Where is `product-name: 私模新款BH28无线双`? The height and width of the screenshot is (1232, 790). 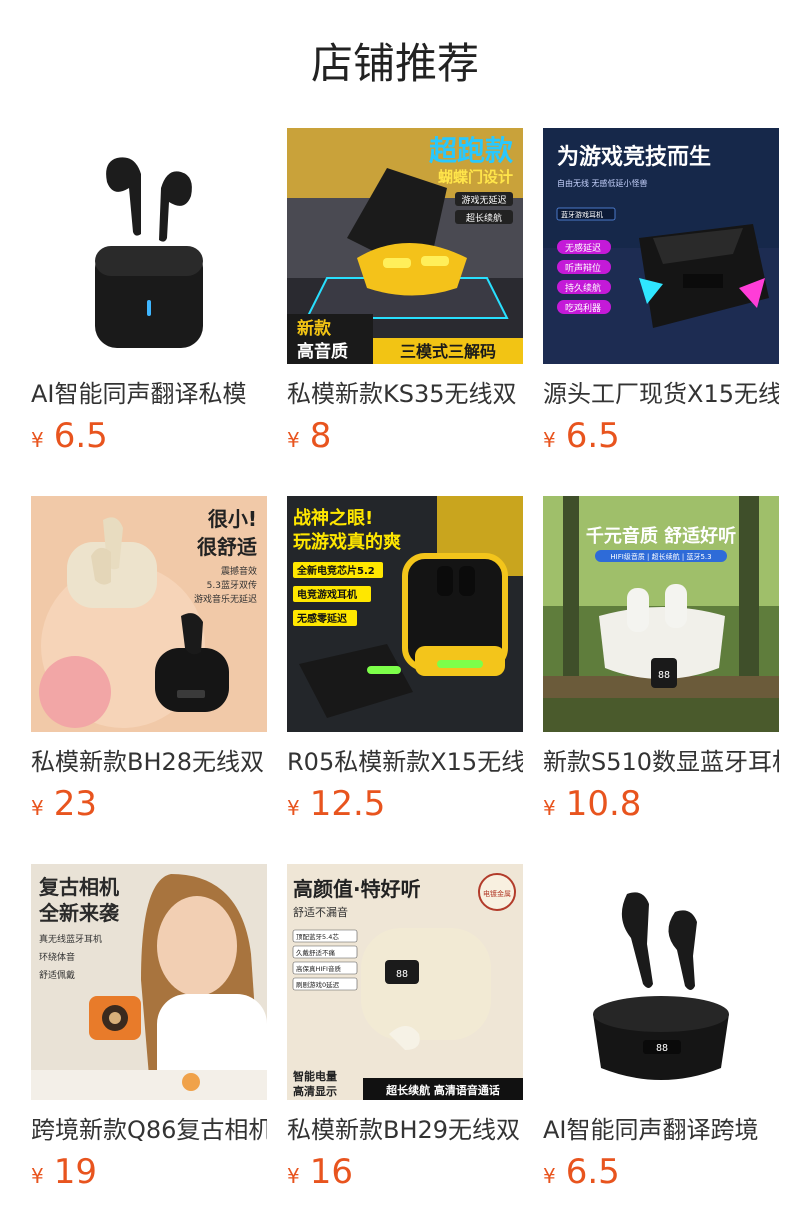 product-name: 私模新款BH28无线双 is located at coordinates (149, 762).